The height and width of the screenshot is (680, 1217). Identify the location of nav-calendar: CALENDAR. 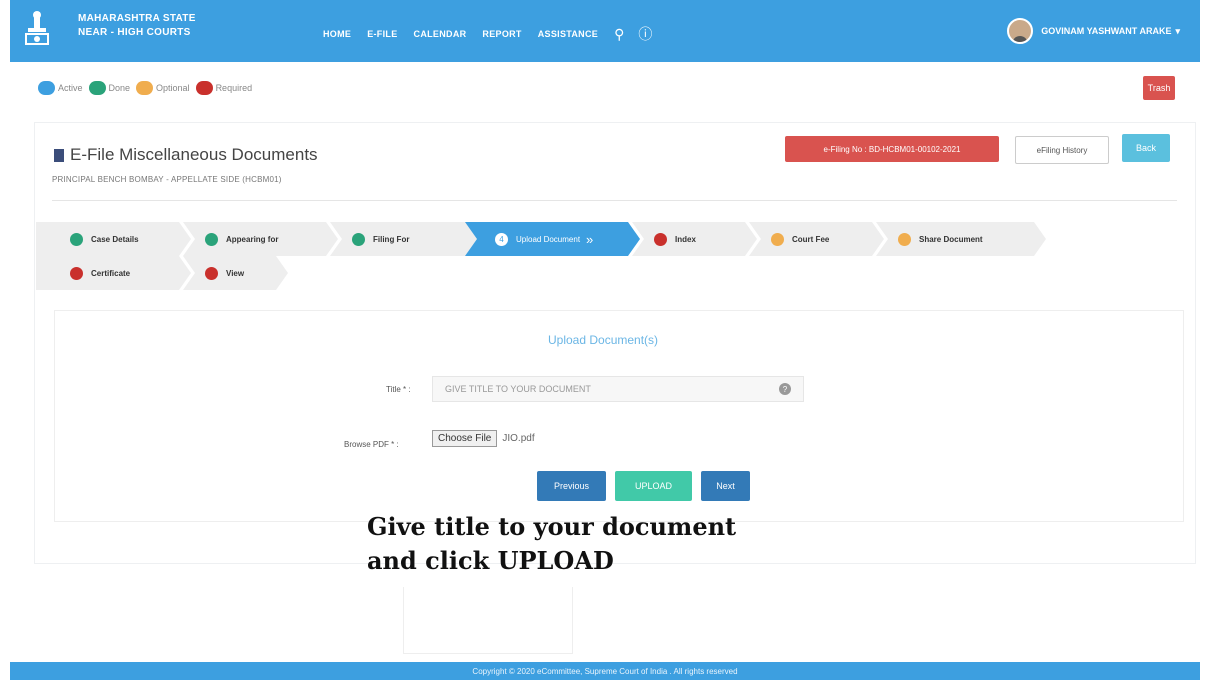
(440, 34).